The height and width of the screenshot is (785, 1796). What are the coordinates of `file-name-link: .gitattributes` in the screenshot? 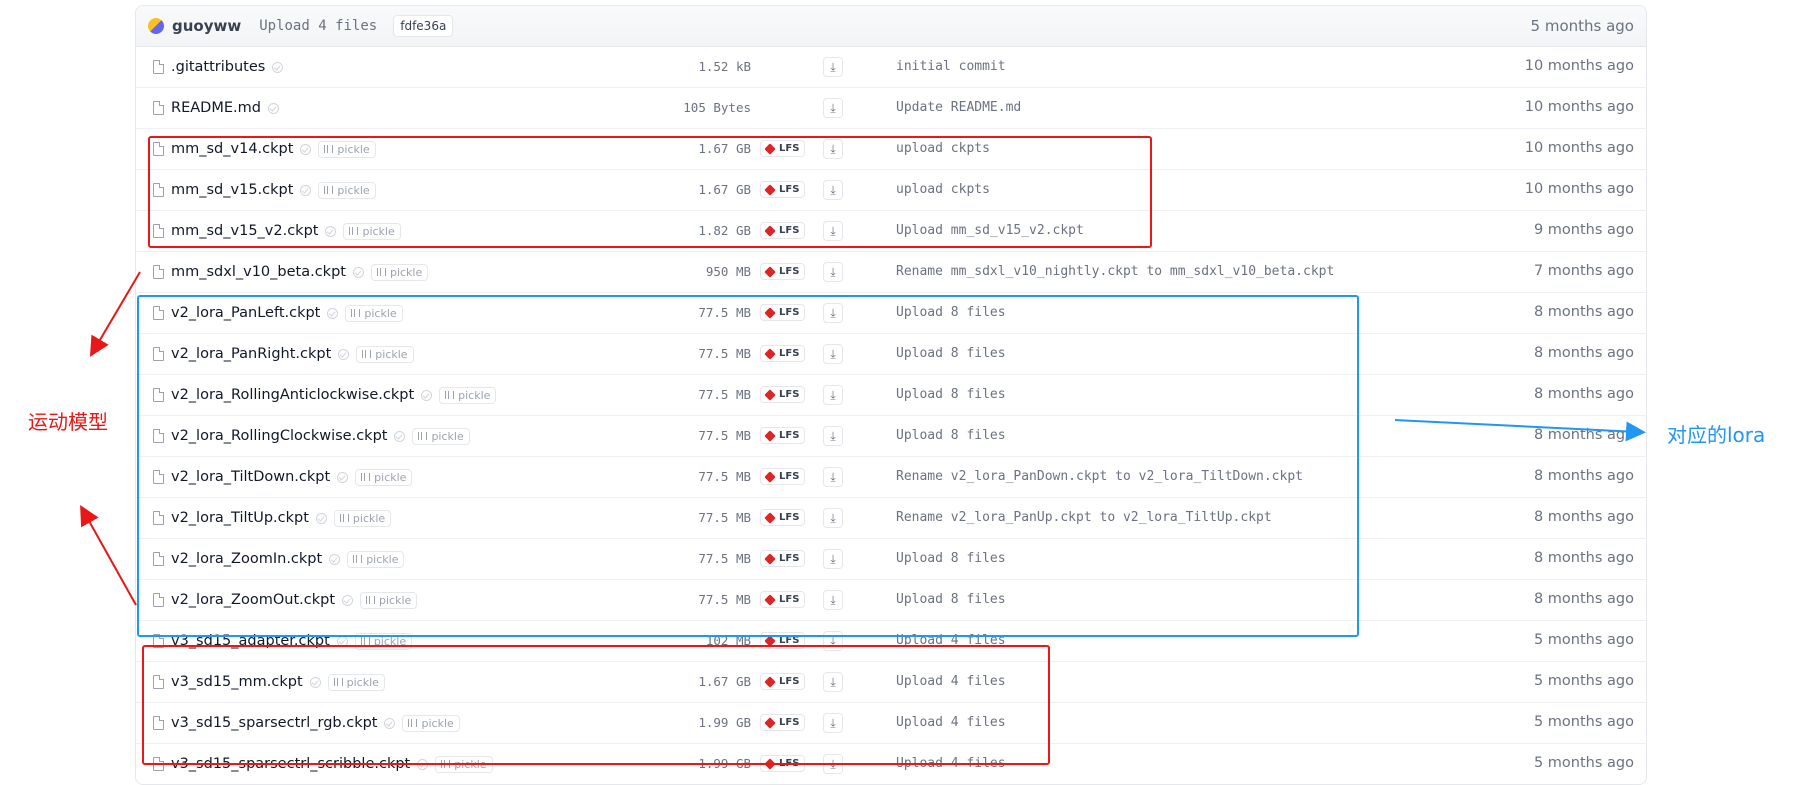 It's located at (218, 67).